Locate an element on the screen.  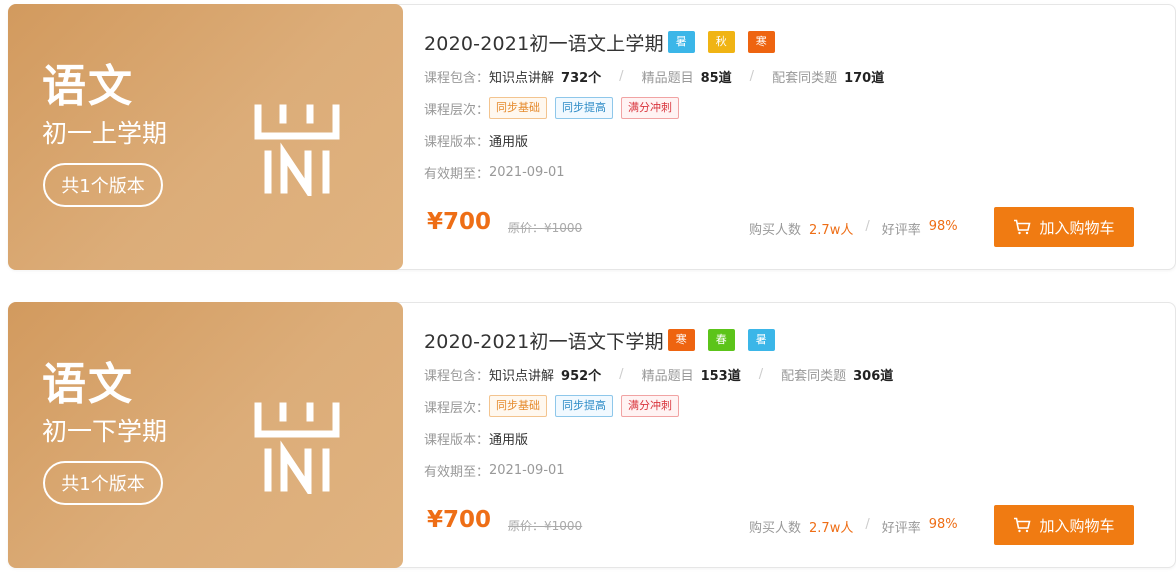
knowledge-count: 732个 is located at coordinates (581, 78).